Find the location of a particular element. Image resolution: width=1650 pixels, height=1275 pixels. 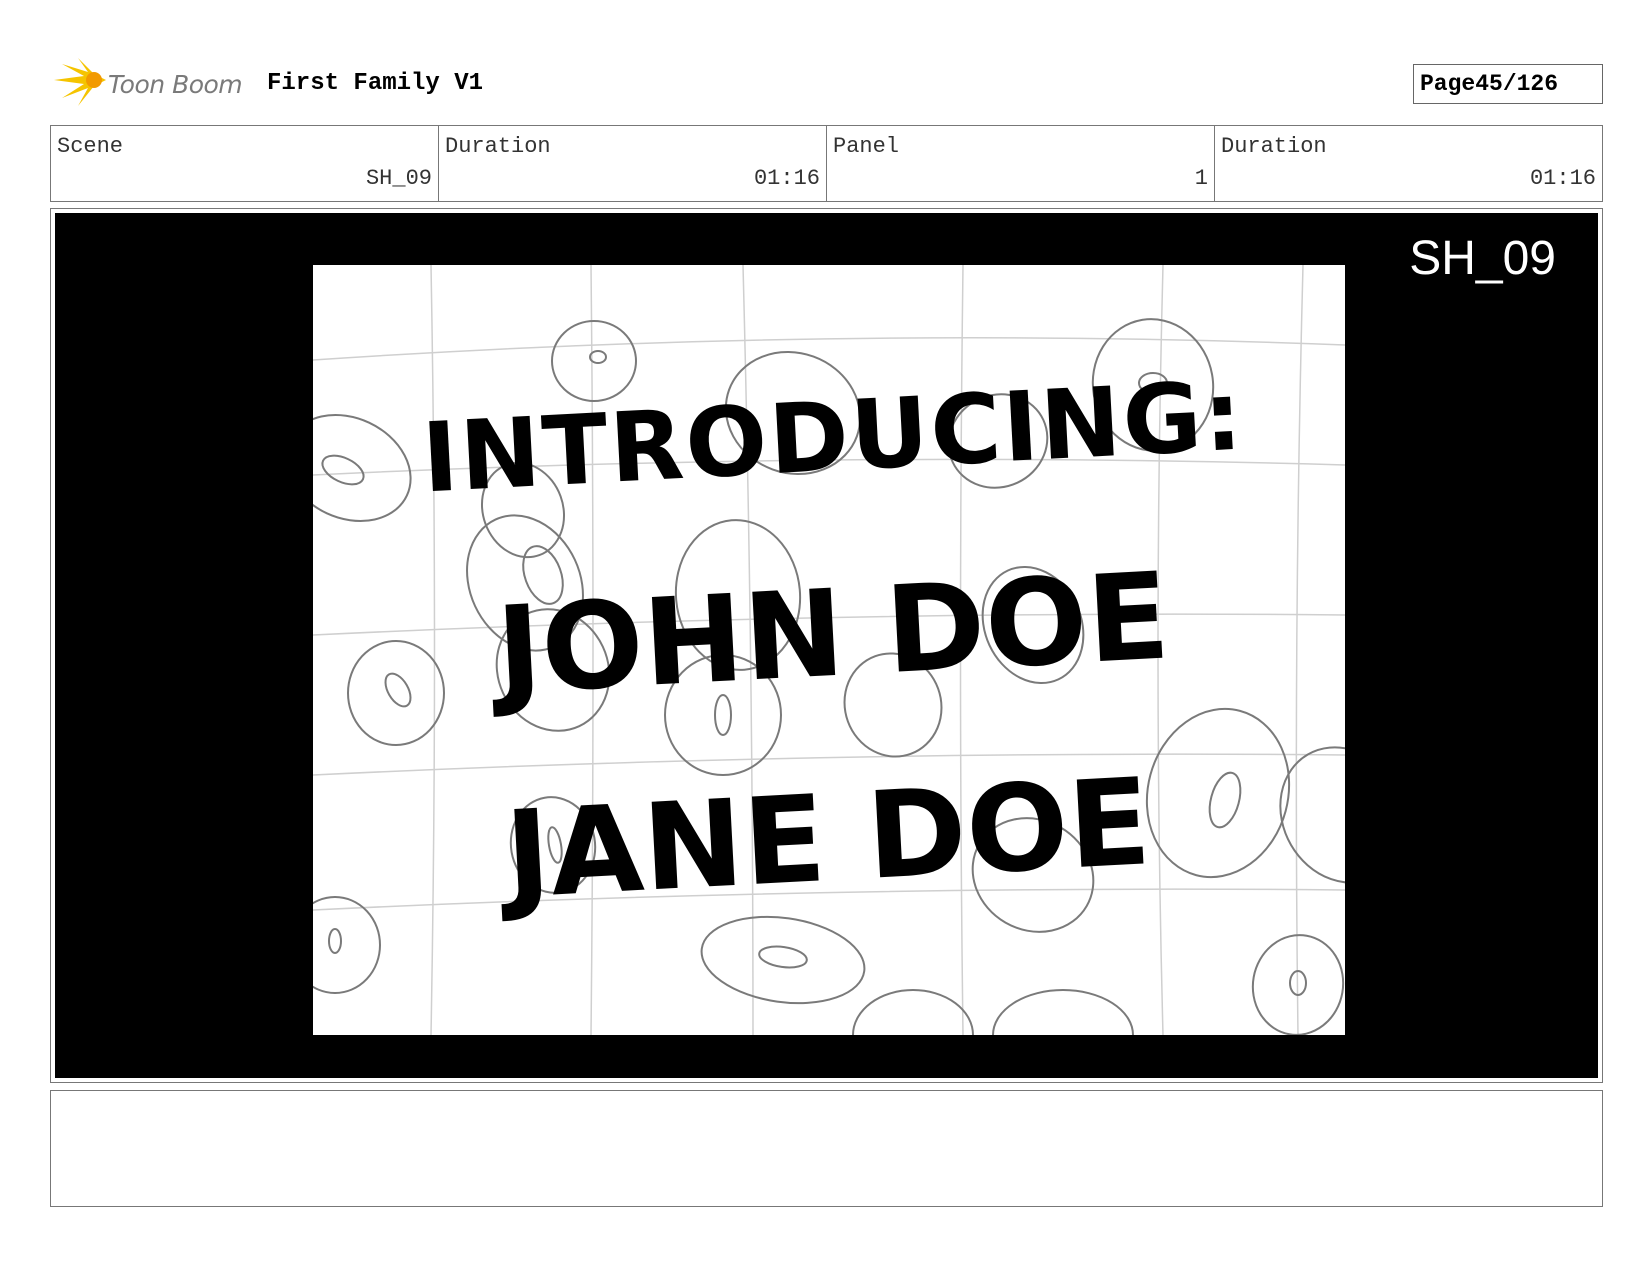

page-number: 45/126 is located at coordinates (1517, 84).